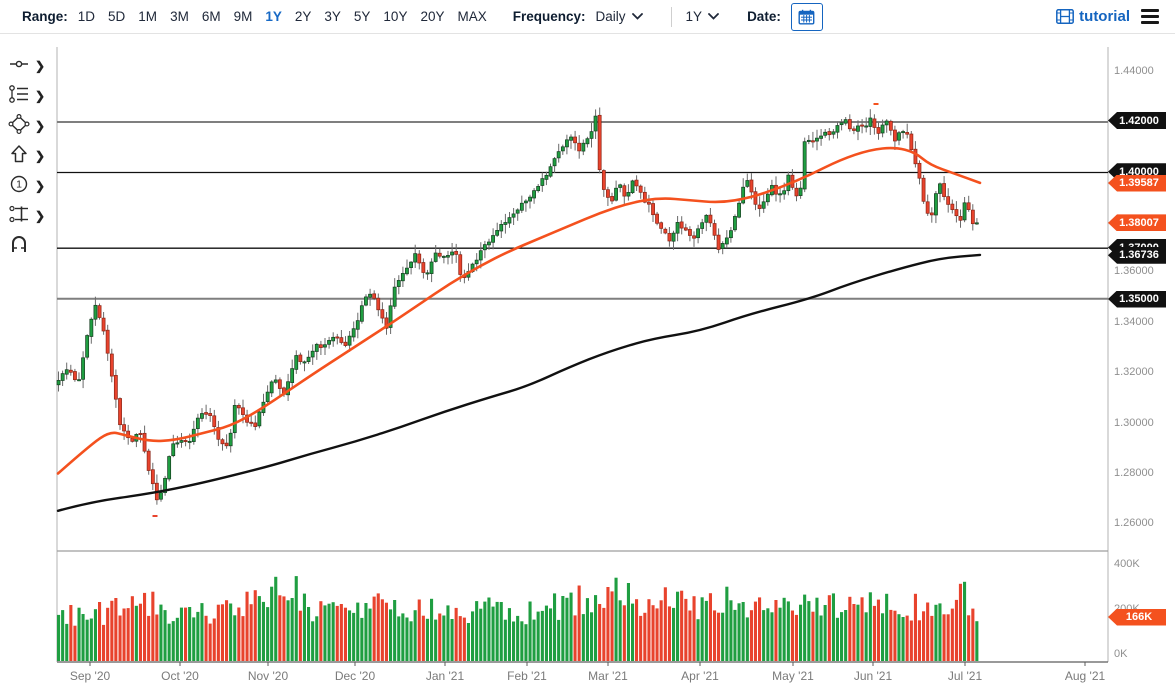 The height and width of the screenshot is (690, 1175). What do you see at coordinates (965, 676) in the screenshot?
I see `x-axis-month-label: Jul '21` at bounding box center [965, 676].